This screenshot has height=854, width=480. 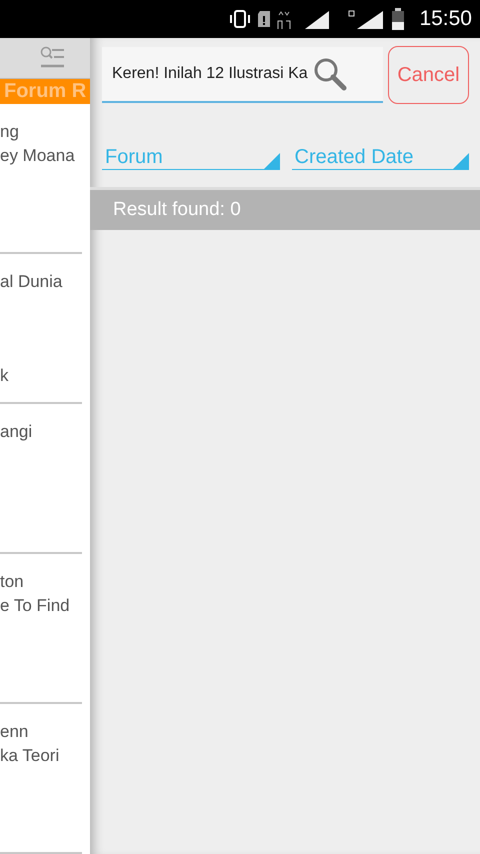 What do you see at coordinates (41, 329) in the screenshot?
I see `list-item: al Dunia k` at bounding box center [41, 329].